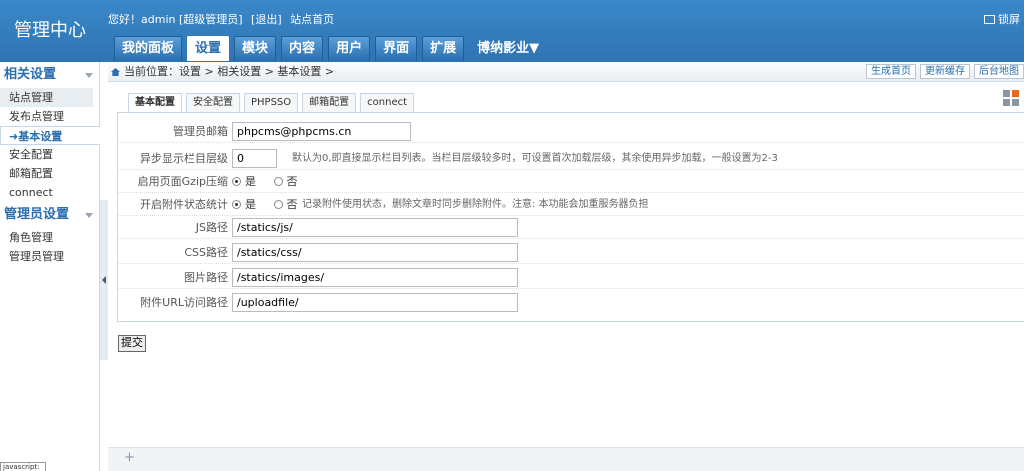  I want to click on attachment-stats-label: 开启附件状态统计, so click(184, 204).